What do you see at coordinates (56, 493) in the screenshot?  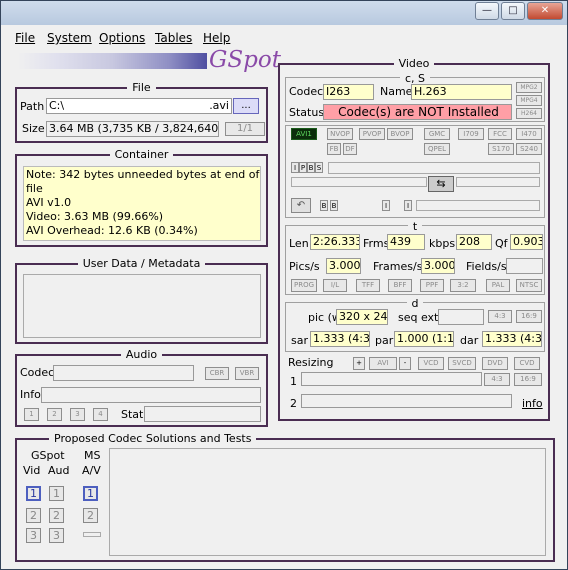 I see `gspot-aud-1: 1` at bounding box center [56, 493].